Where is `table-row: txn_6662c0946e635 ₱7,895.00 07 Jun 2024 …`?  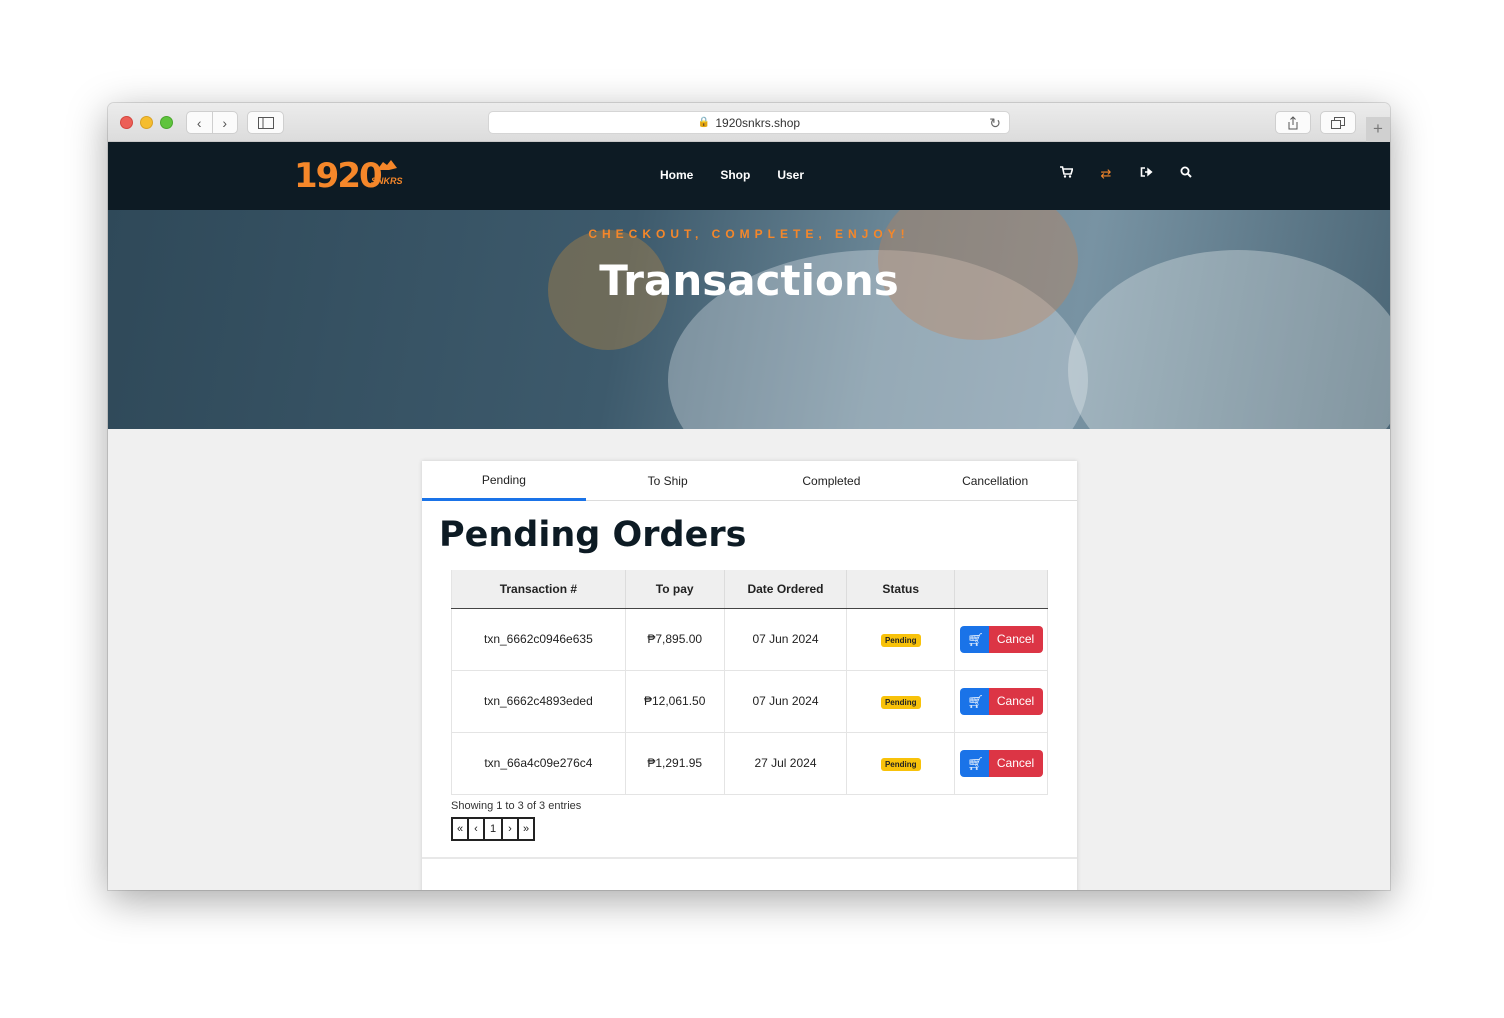 table-row: txn_6662c0946e635 ₱7,895.00 07 Jun 2024 … is located at coordinates (749, 639).